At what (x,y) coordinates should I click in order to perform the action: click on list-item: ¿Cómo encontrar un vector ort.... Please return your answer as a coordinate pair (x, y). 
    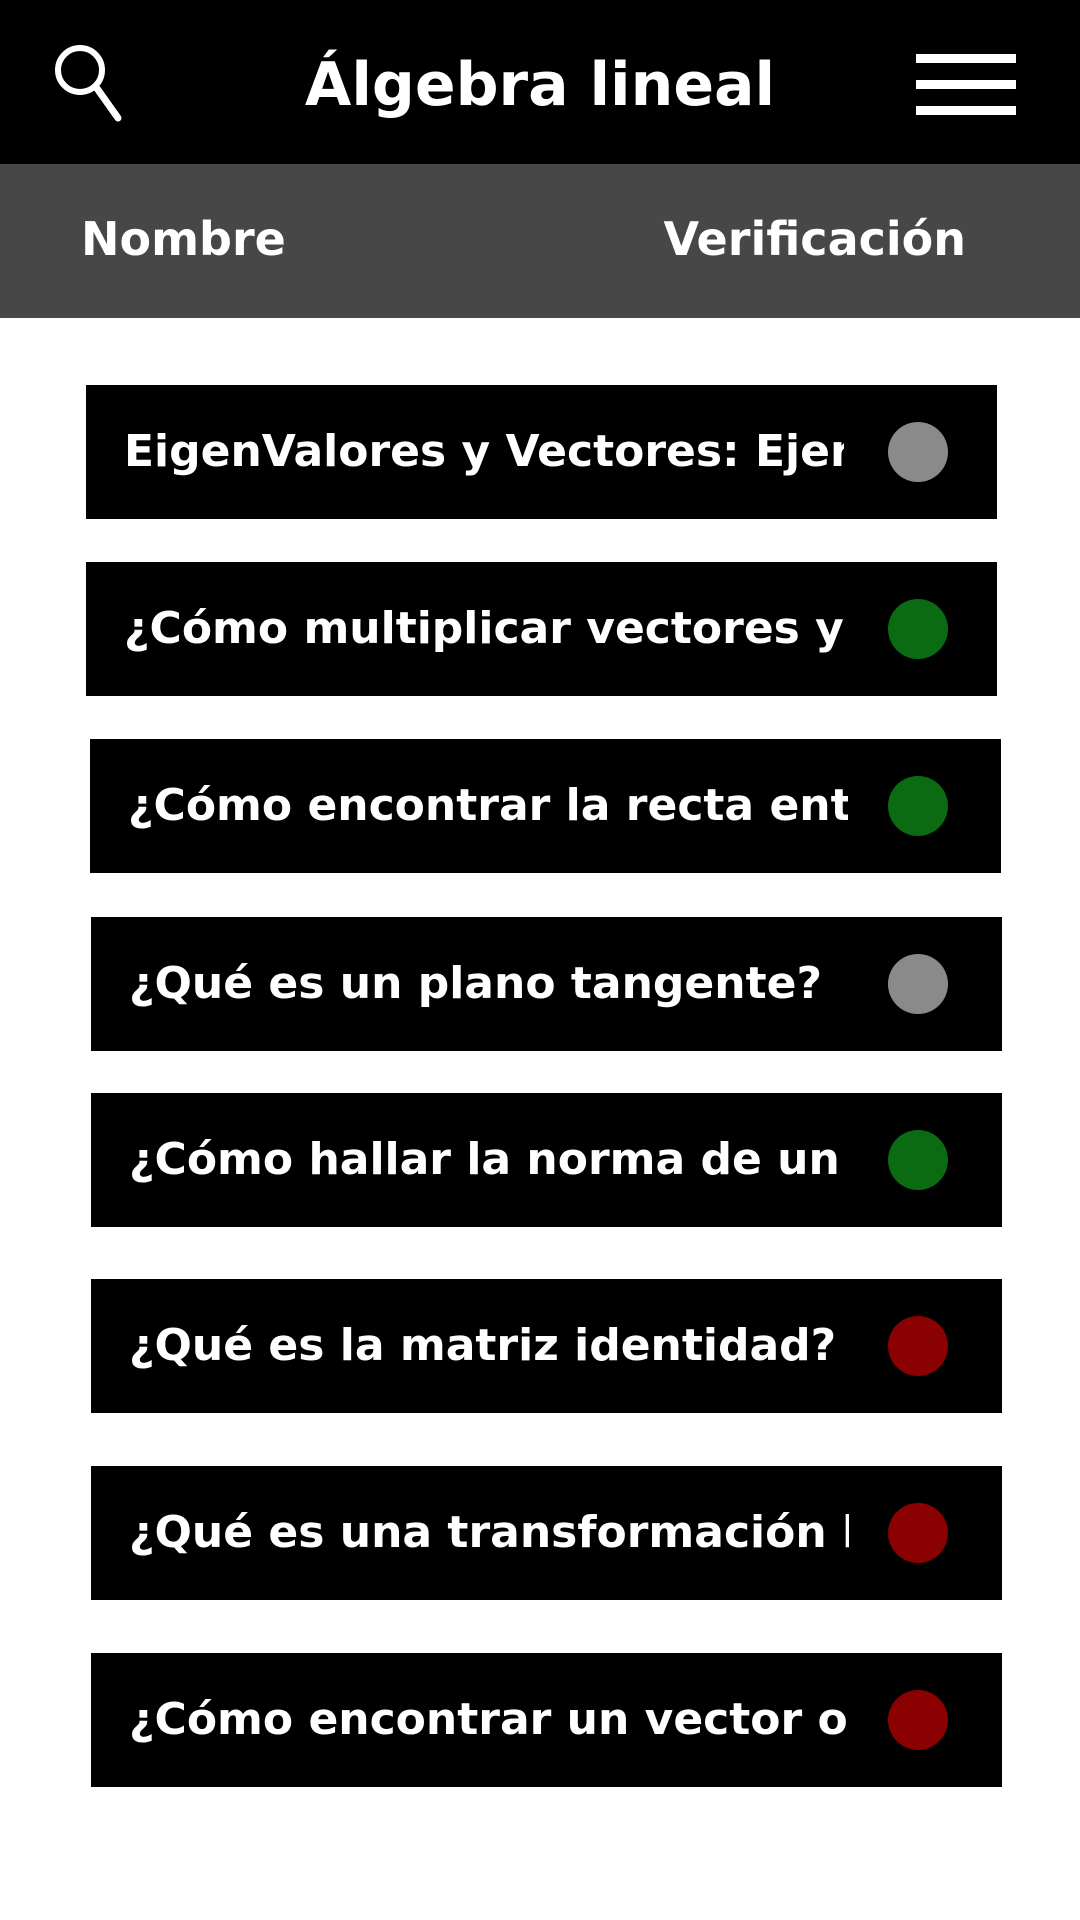
    Looking at the image, I should click on (546, 1720).